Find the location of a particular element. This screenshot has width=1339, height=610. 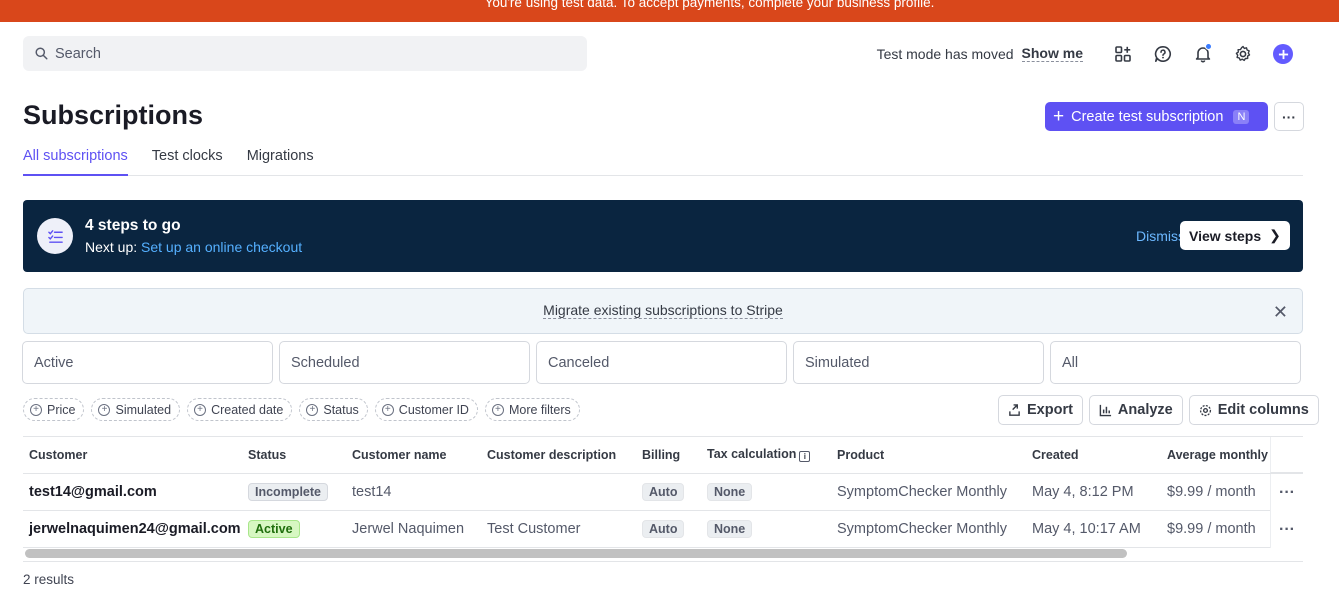

results-count: 2 results is located at coordinates (49, 579).